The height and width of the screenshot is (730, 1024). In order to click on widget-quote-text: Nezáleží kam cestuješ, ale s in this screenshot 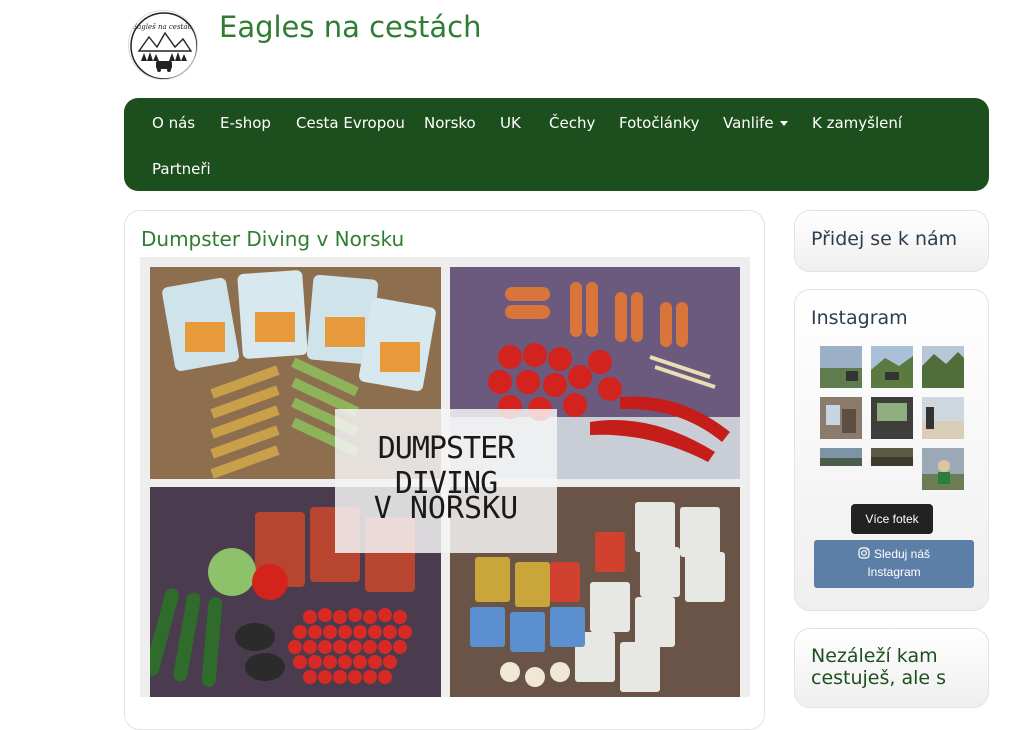, I will do `click(878, 667)`.